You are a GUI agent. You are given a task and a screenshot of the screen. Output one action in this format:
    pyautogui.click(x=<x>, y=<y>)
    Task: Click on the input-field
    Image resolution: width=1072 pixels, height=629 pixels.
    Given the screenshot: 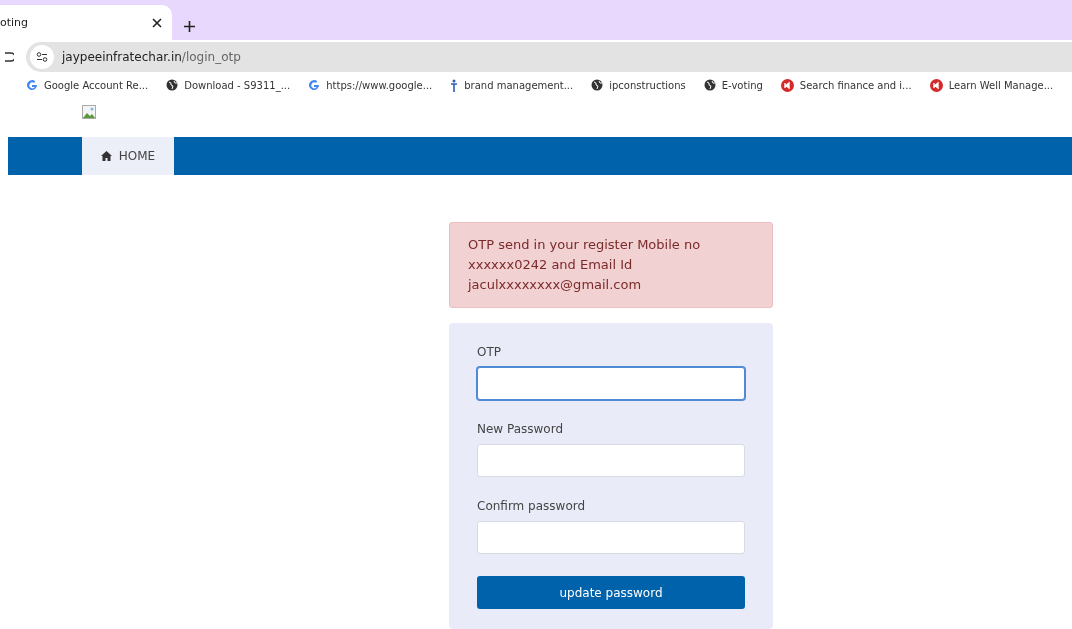 What is the action you would take?
    pyautogui.click(x=611, y=383)
    